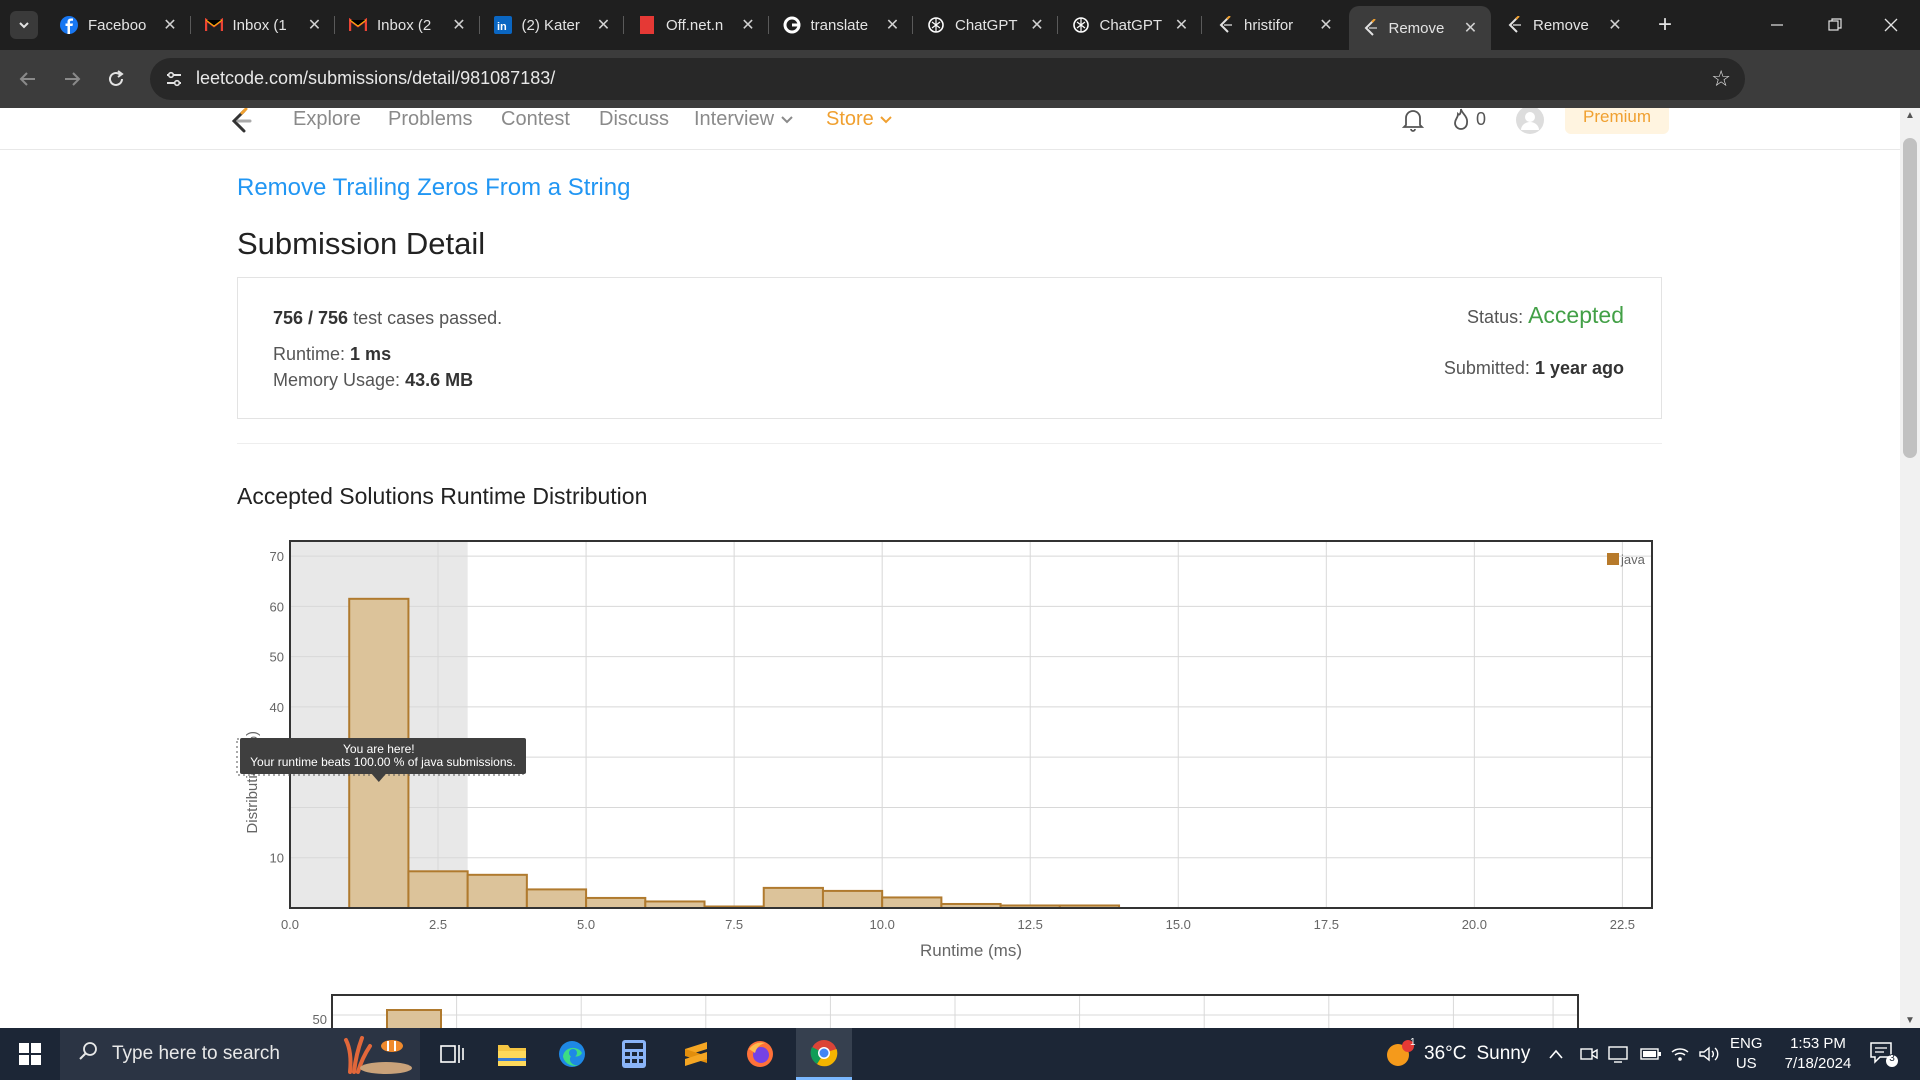 The image size is (1920, 1080). I want to click on reload-icon, so click(116, 78).